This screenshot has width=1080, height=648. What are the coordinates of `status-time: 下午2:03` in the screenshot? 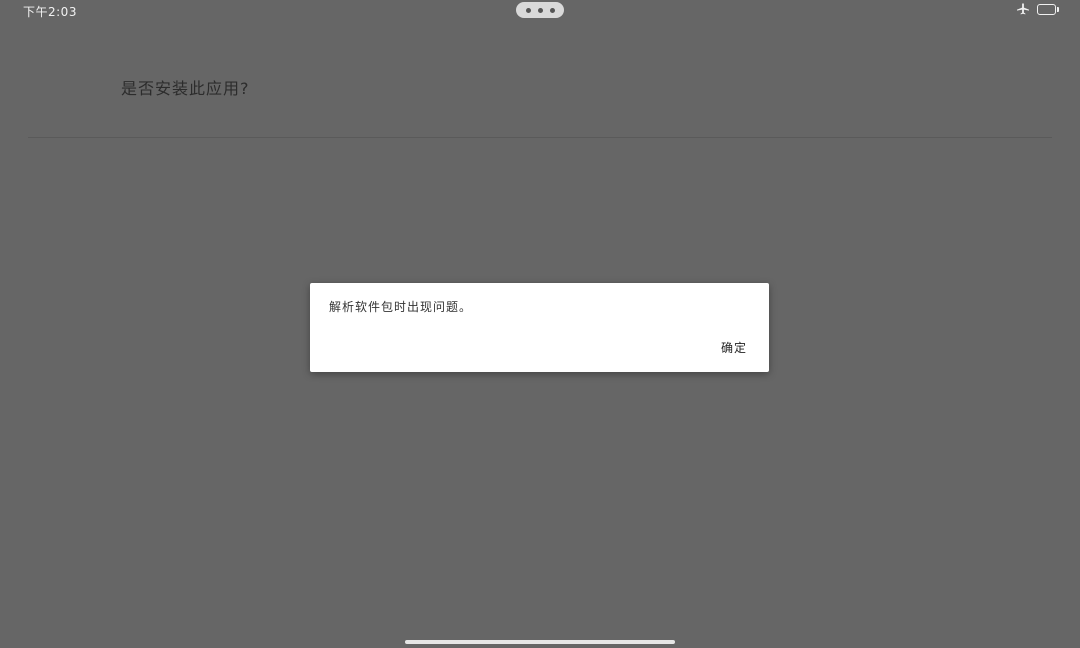 It's located at (50, 12).